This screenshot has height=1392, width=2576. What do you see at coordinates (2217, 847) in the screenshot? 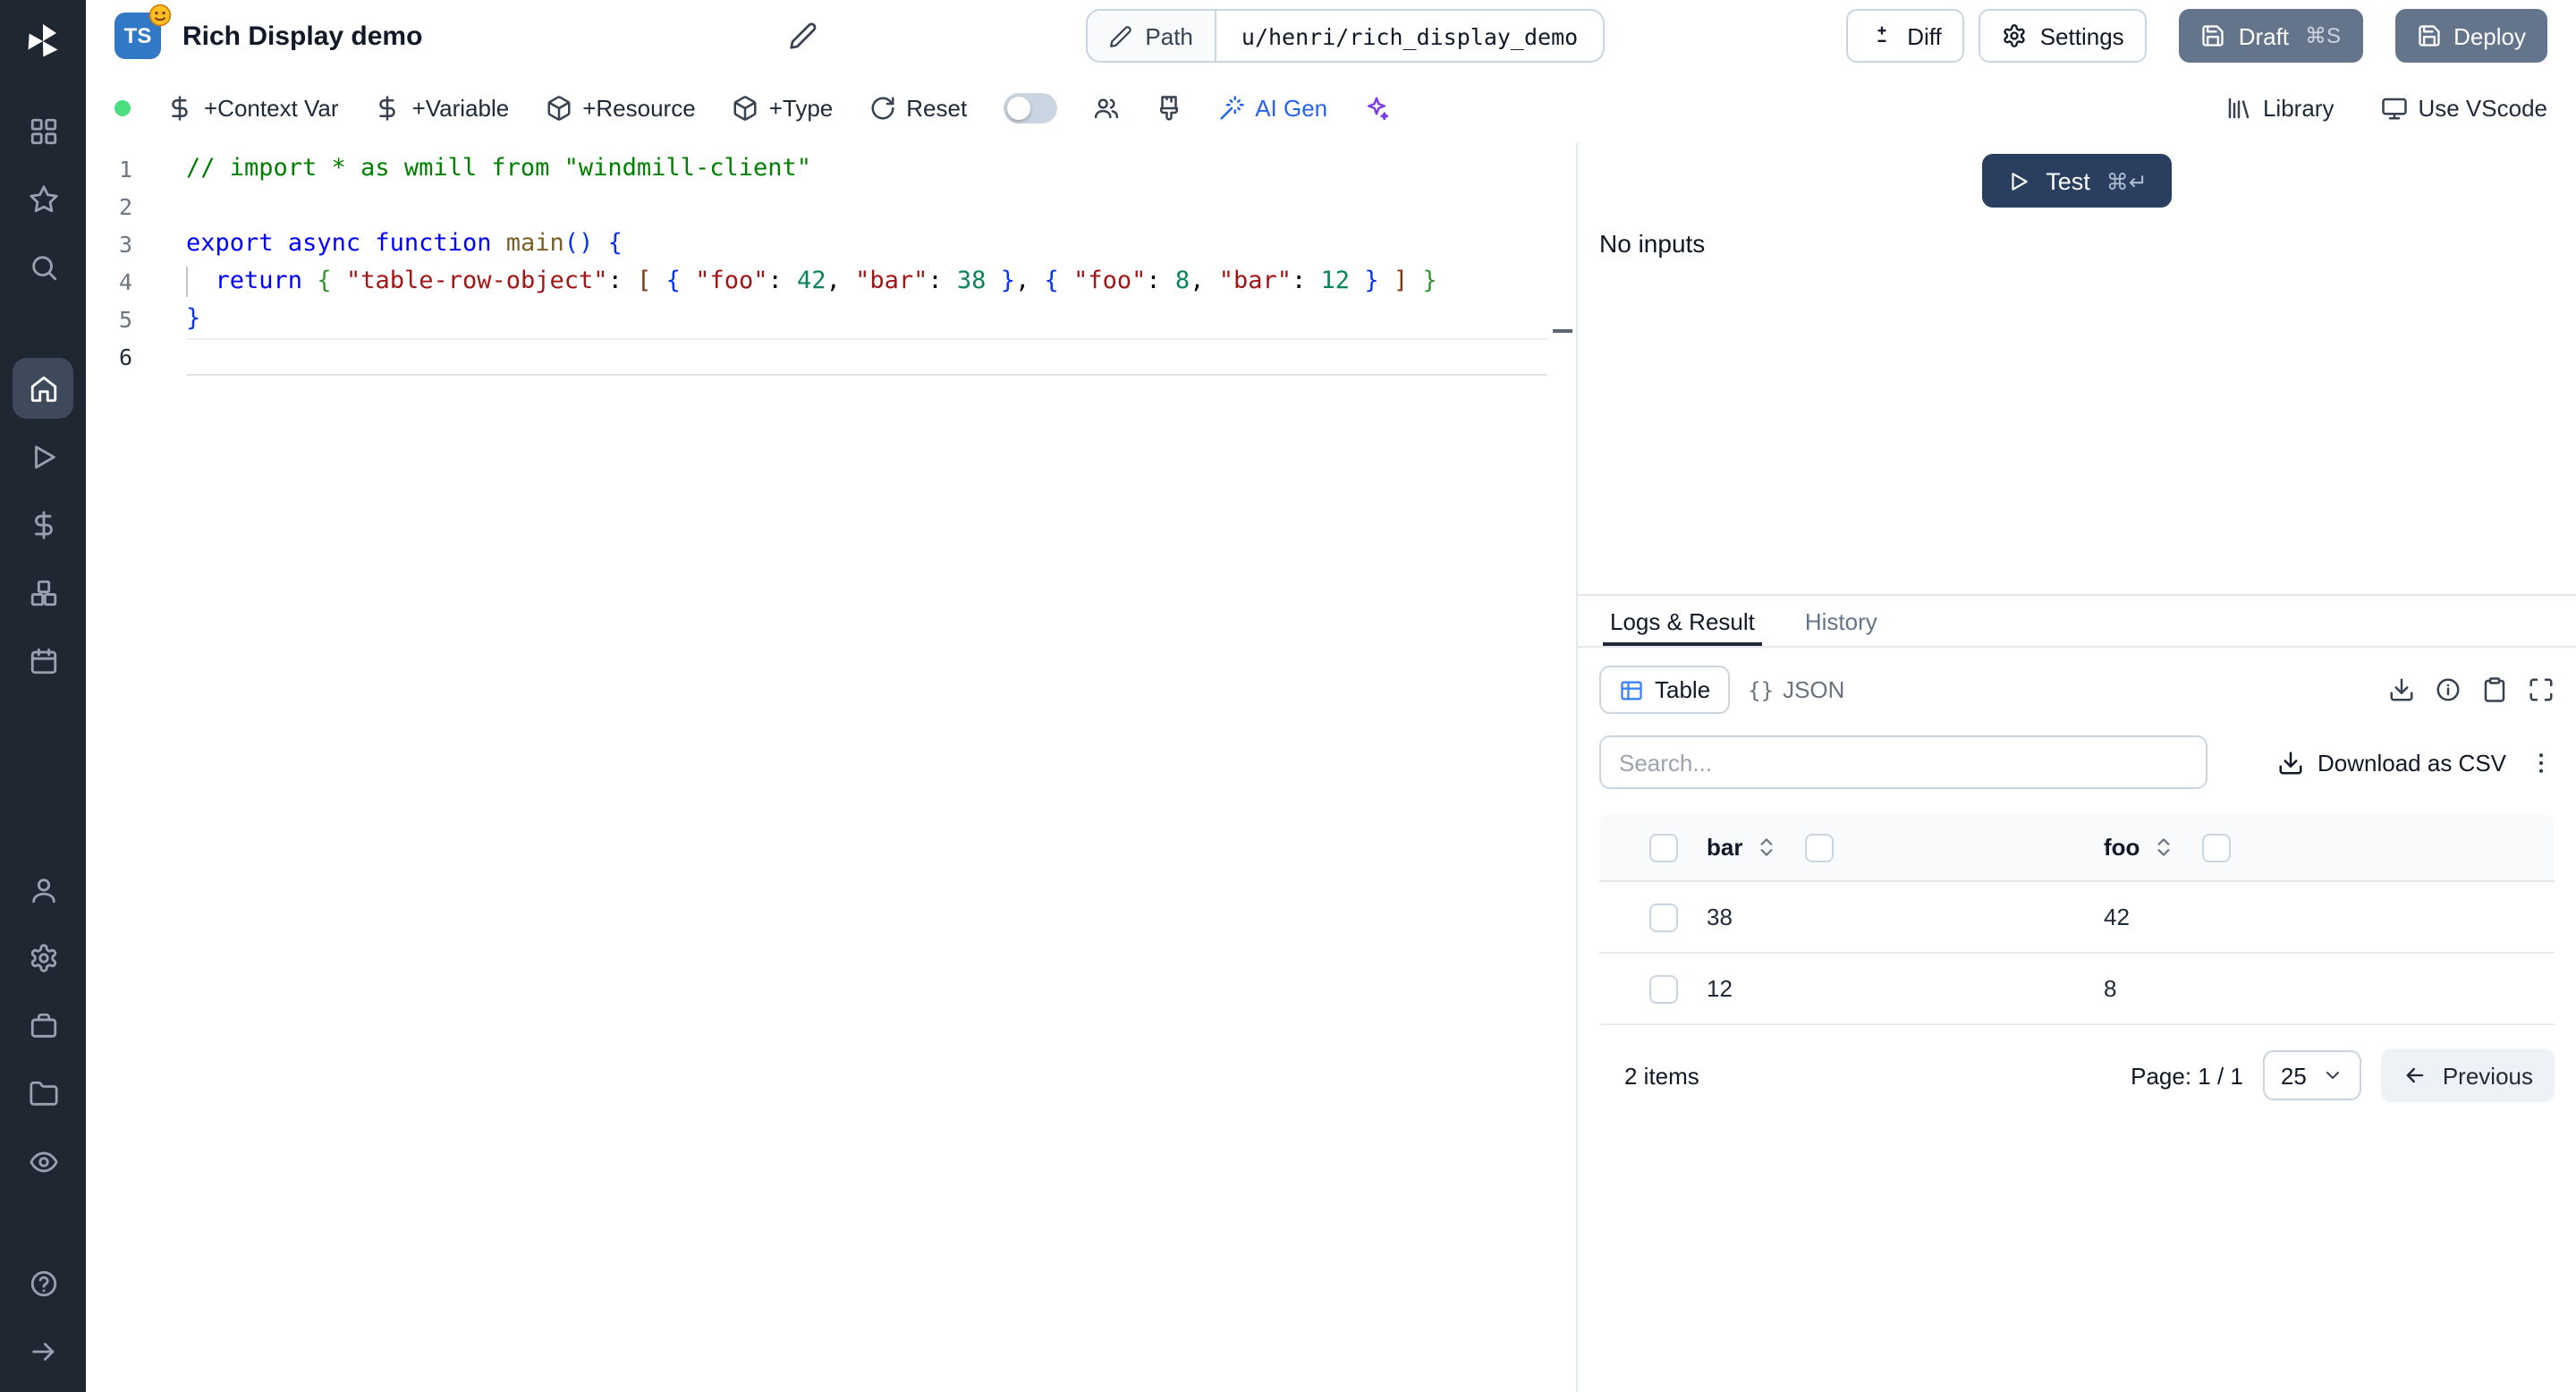
I see `column-toggle-foo` at bounding box center [2217, 847].